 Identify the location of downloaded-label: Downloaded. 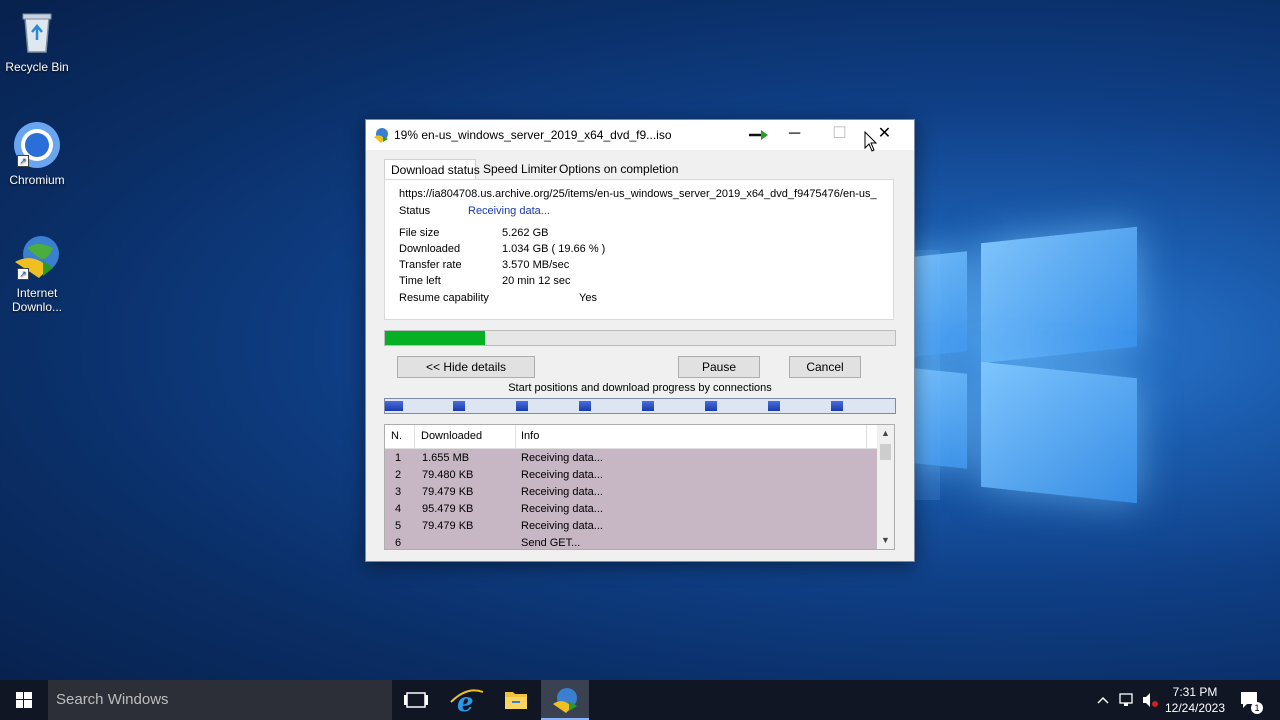
(430, 249).